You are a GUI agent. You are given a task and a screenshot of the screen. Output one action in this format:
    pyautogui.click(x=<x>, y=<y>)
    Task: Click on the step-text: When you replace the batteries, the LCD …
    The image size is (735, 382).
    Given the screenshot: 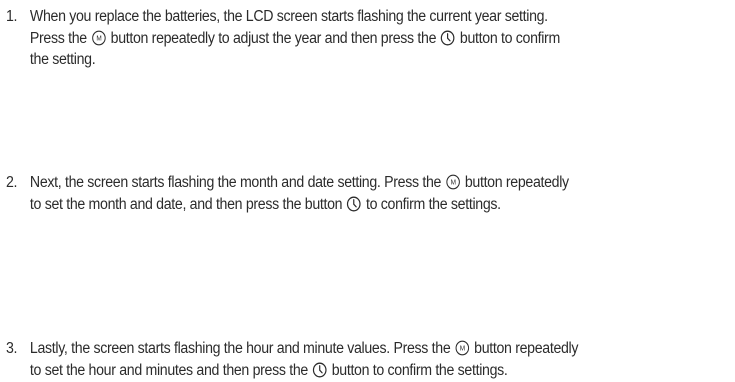 What is the action you would take?
    pyautogui.click(x=295, y=38)
    